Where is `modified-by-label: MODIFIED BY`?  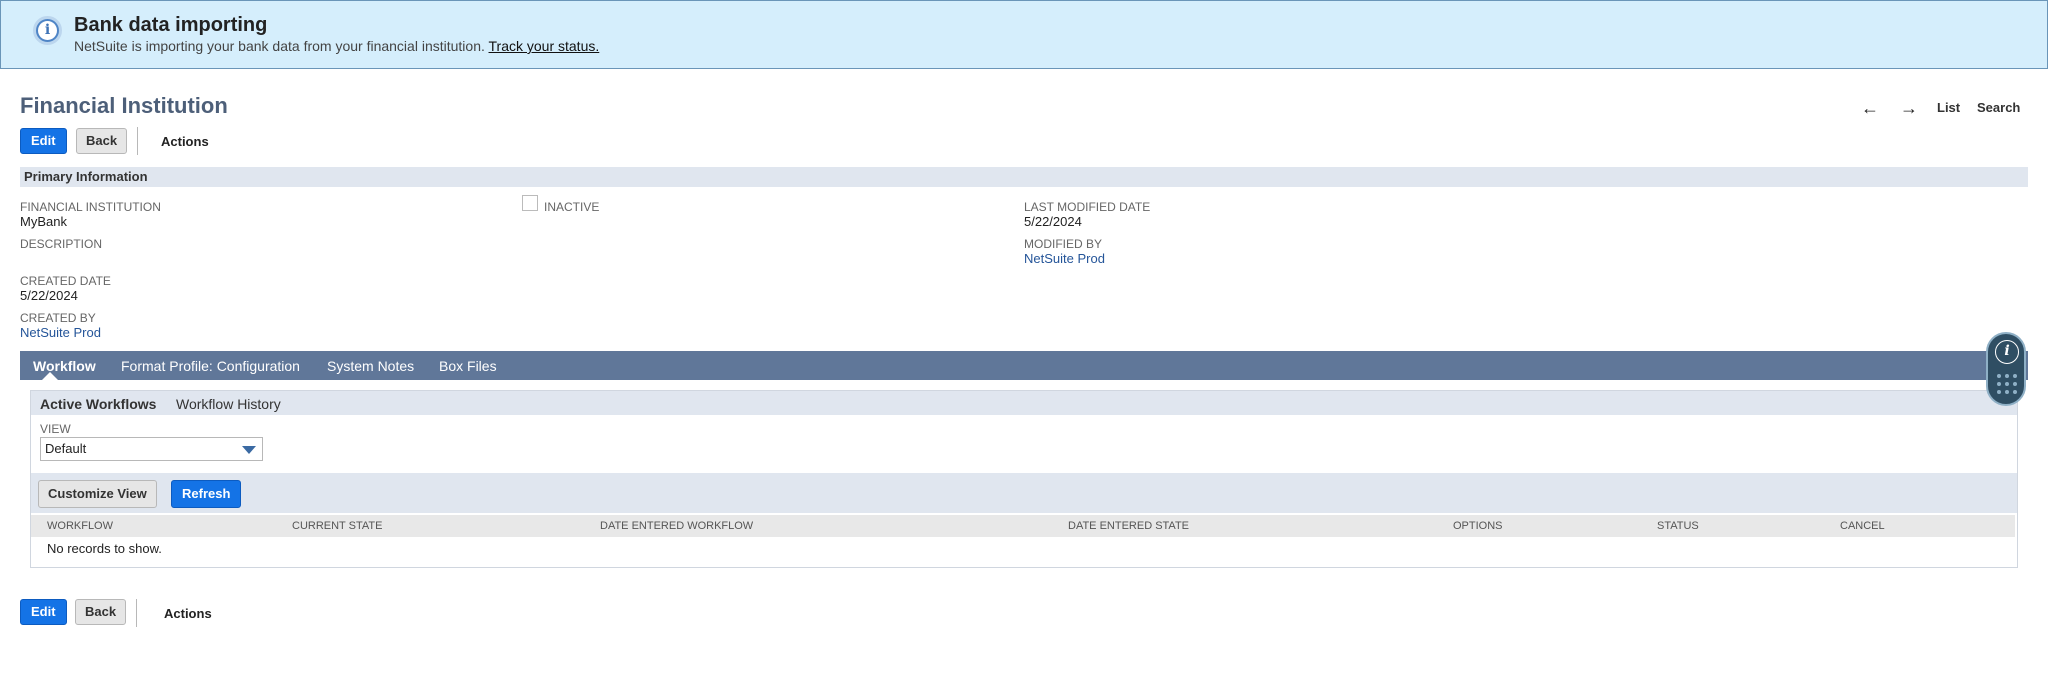 modified-by-label: MODIFIED BY is located at coordinates (1063, 244).